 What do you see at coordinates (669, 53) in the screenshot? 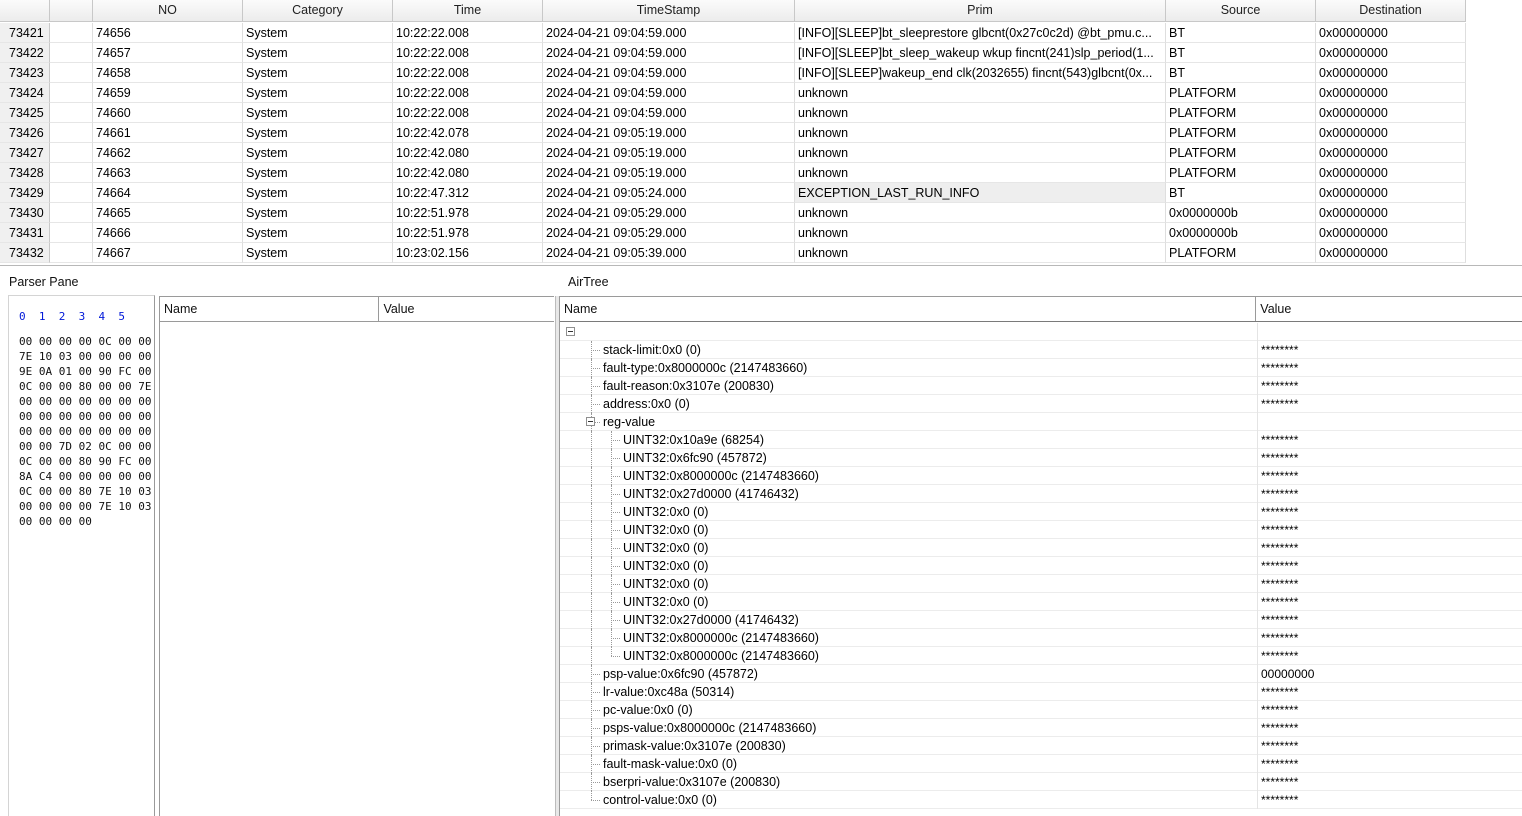
I see `row-timestamp: 2024-04-21 09:04:59.000` at bounding box center [669, 53].